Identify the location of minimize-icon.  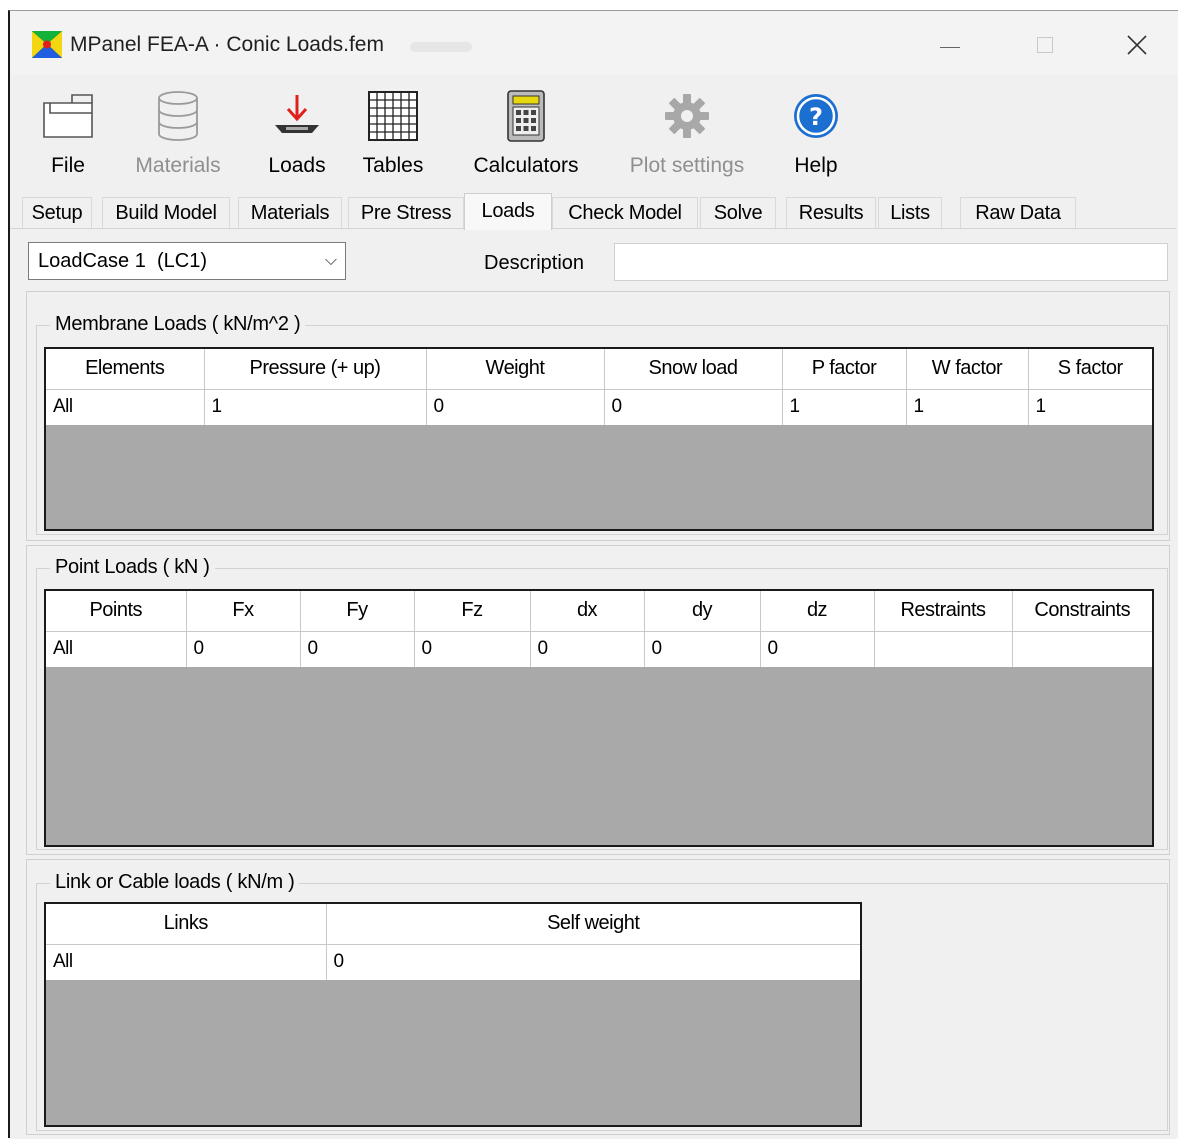
(950, 47).